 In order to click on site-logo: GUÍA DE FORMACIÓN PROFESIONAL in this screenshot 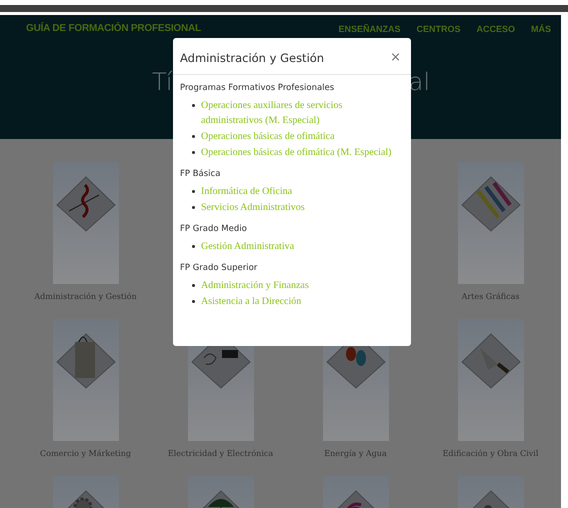, I will do `click(113, 28)`.